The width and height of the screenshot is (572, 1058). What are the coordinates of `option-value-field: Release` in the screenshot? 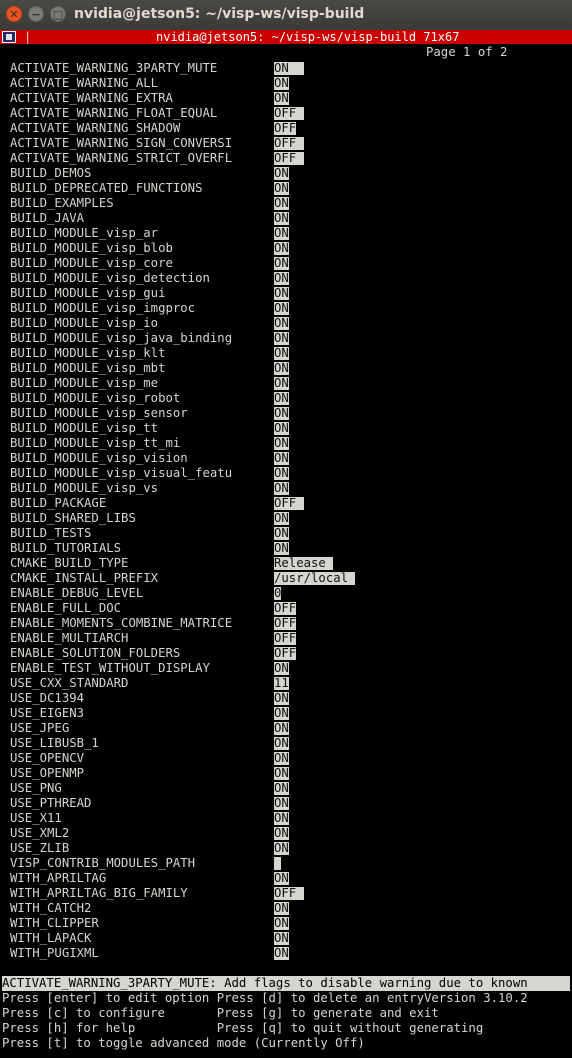 It's located at (304, 563).